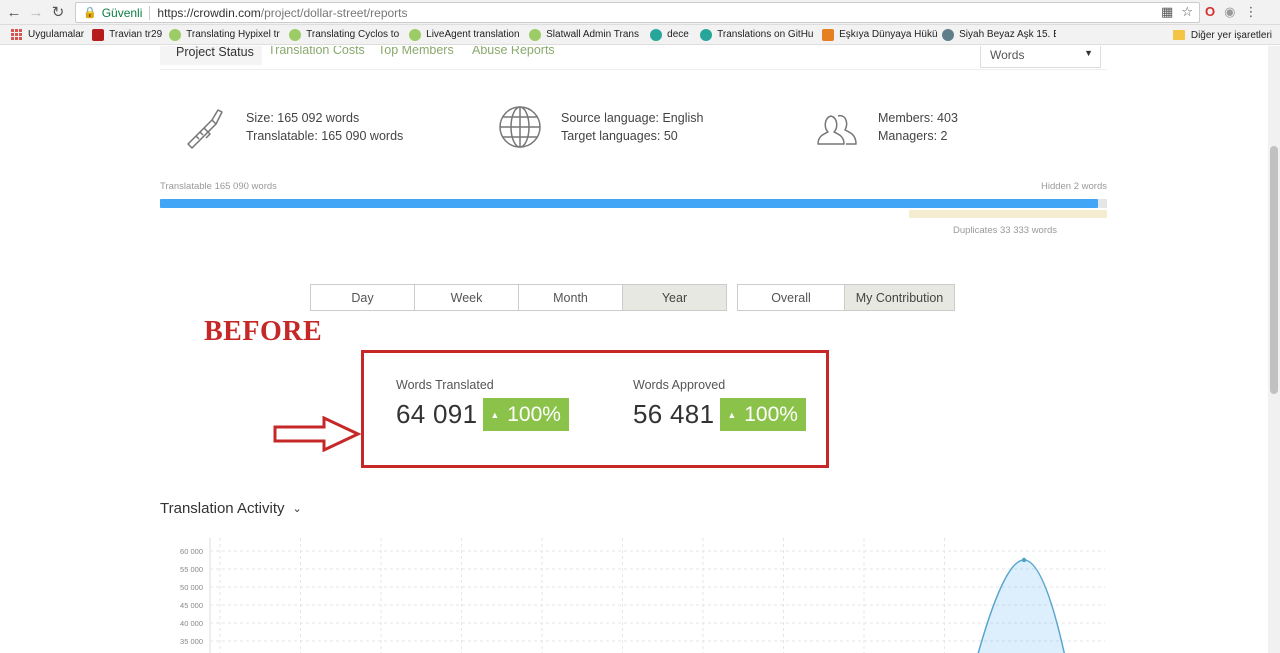  What do you see at coordinates (1040, 57) in the screenshot?
I see `unit-select: Words ▼` at bounding box center [1040, 57].